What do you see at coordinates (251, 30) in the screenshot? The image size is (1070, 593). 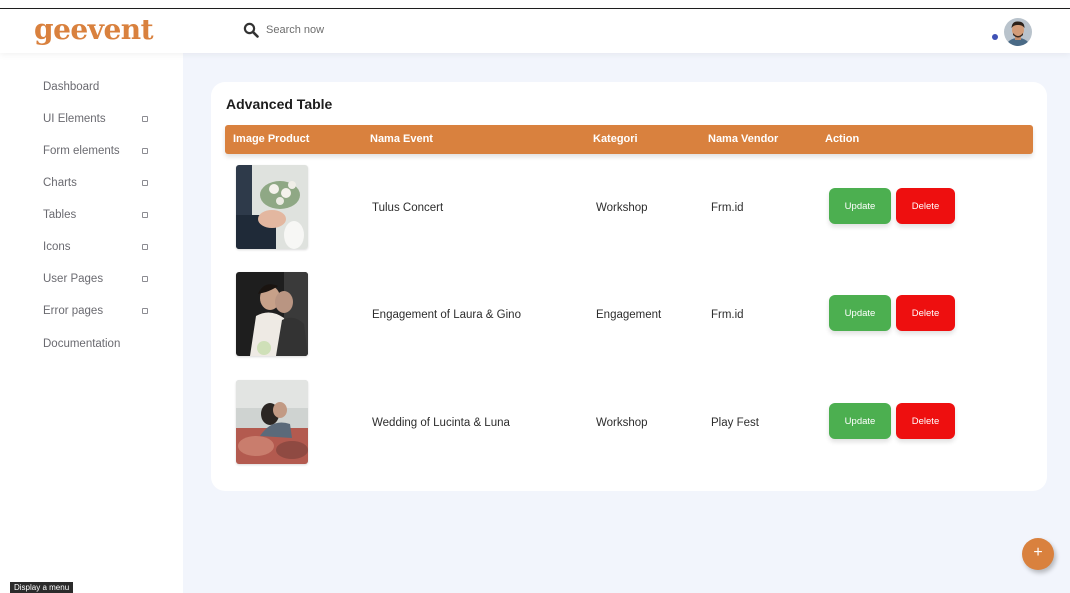 I see `search-icon` at bounding box center [251, 30].